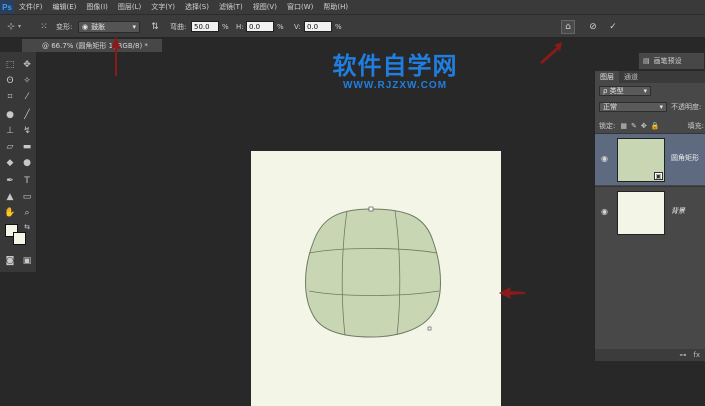  I want to click on brush-tool-icon: ╱, so click(27, 114).